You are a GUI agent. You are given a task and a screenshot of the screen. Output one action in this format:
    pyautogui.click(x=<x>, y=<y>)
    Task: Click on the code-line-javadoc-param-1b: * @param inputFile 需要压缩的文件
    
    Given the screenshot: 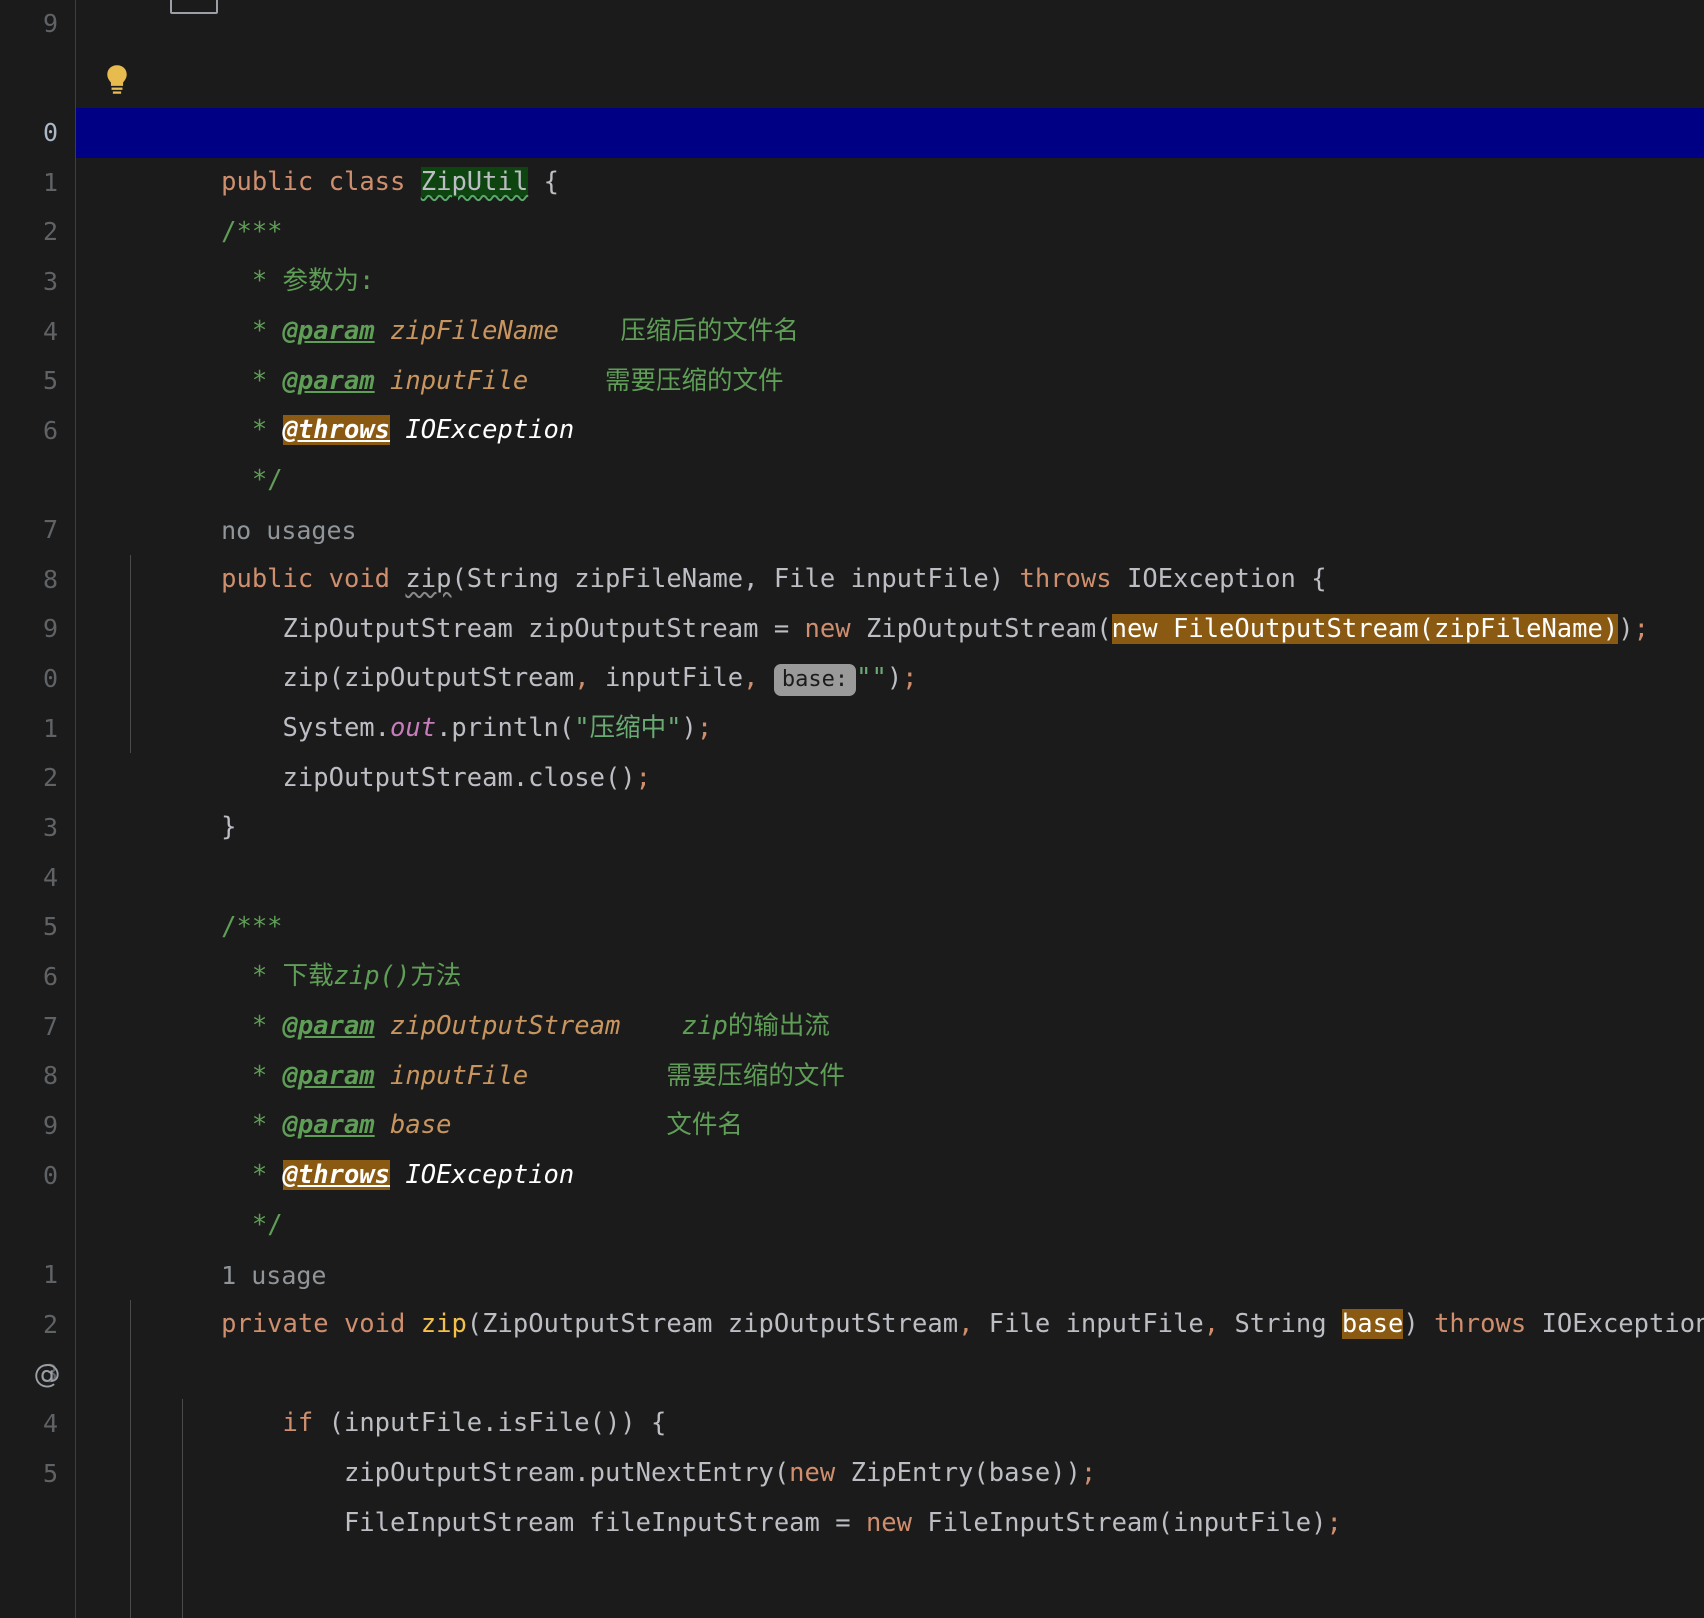 What is the action you would take?
    pyautogui.click(x=890, y=351)
    